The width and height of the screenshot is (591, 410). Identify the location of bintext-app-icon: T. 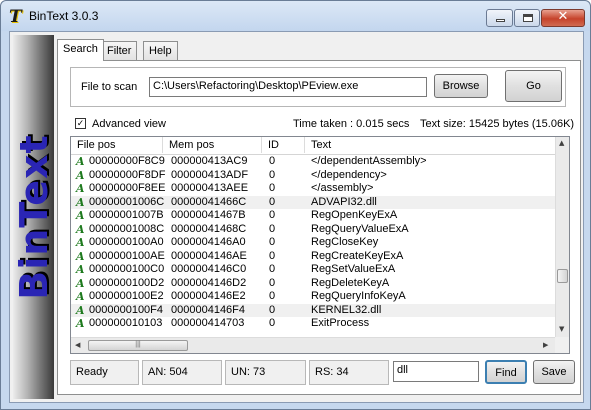
(15, 17).